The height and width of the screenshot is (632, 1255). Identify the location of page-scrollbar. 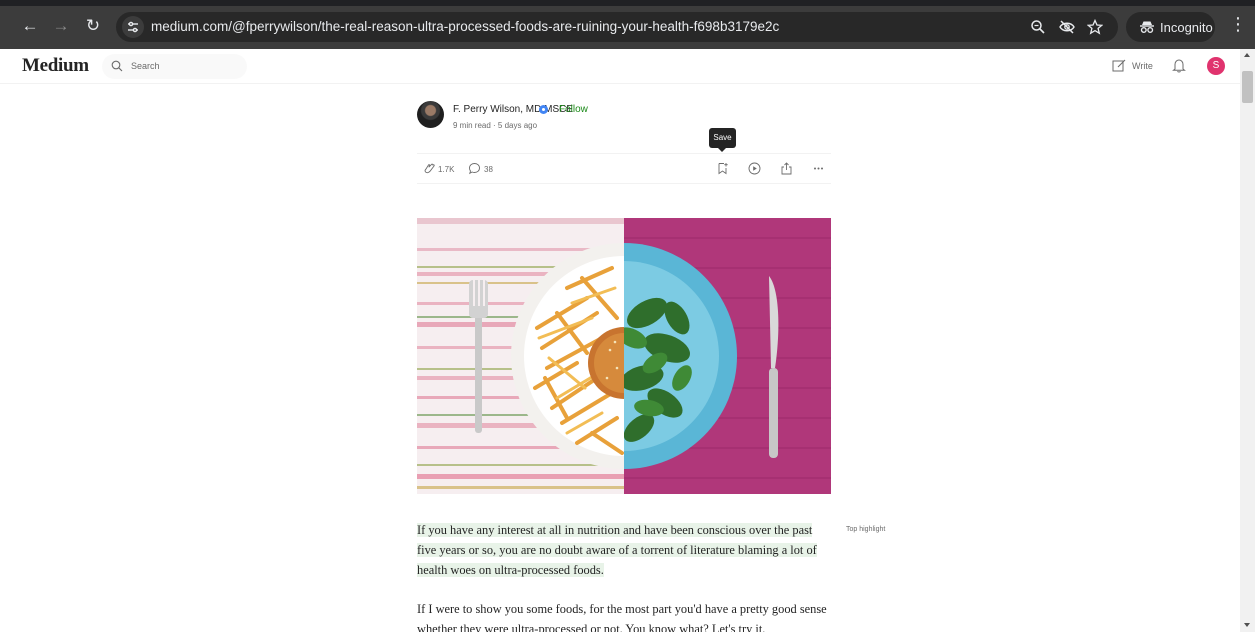
(1247, 340).